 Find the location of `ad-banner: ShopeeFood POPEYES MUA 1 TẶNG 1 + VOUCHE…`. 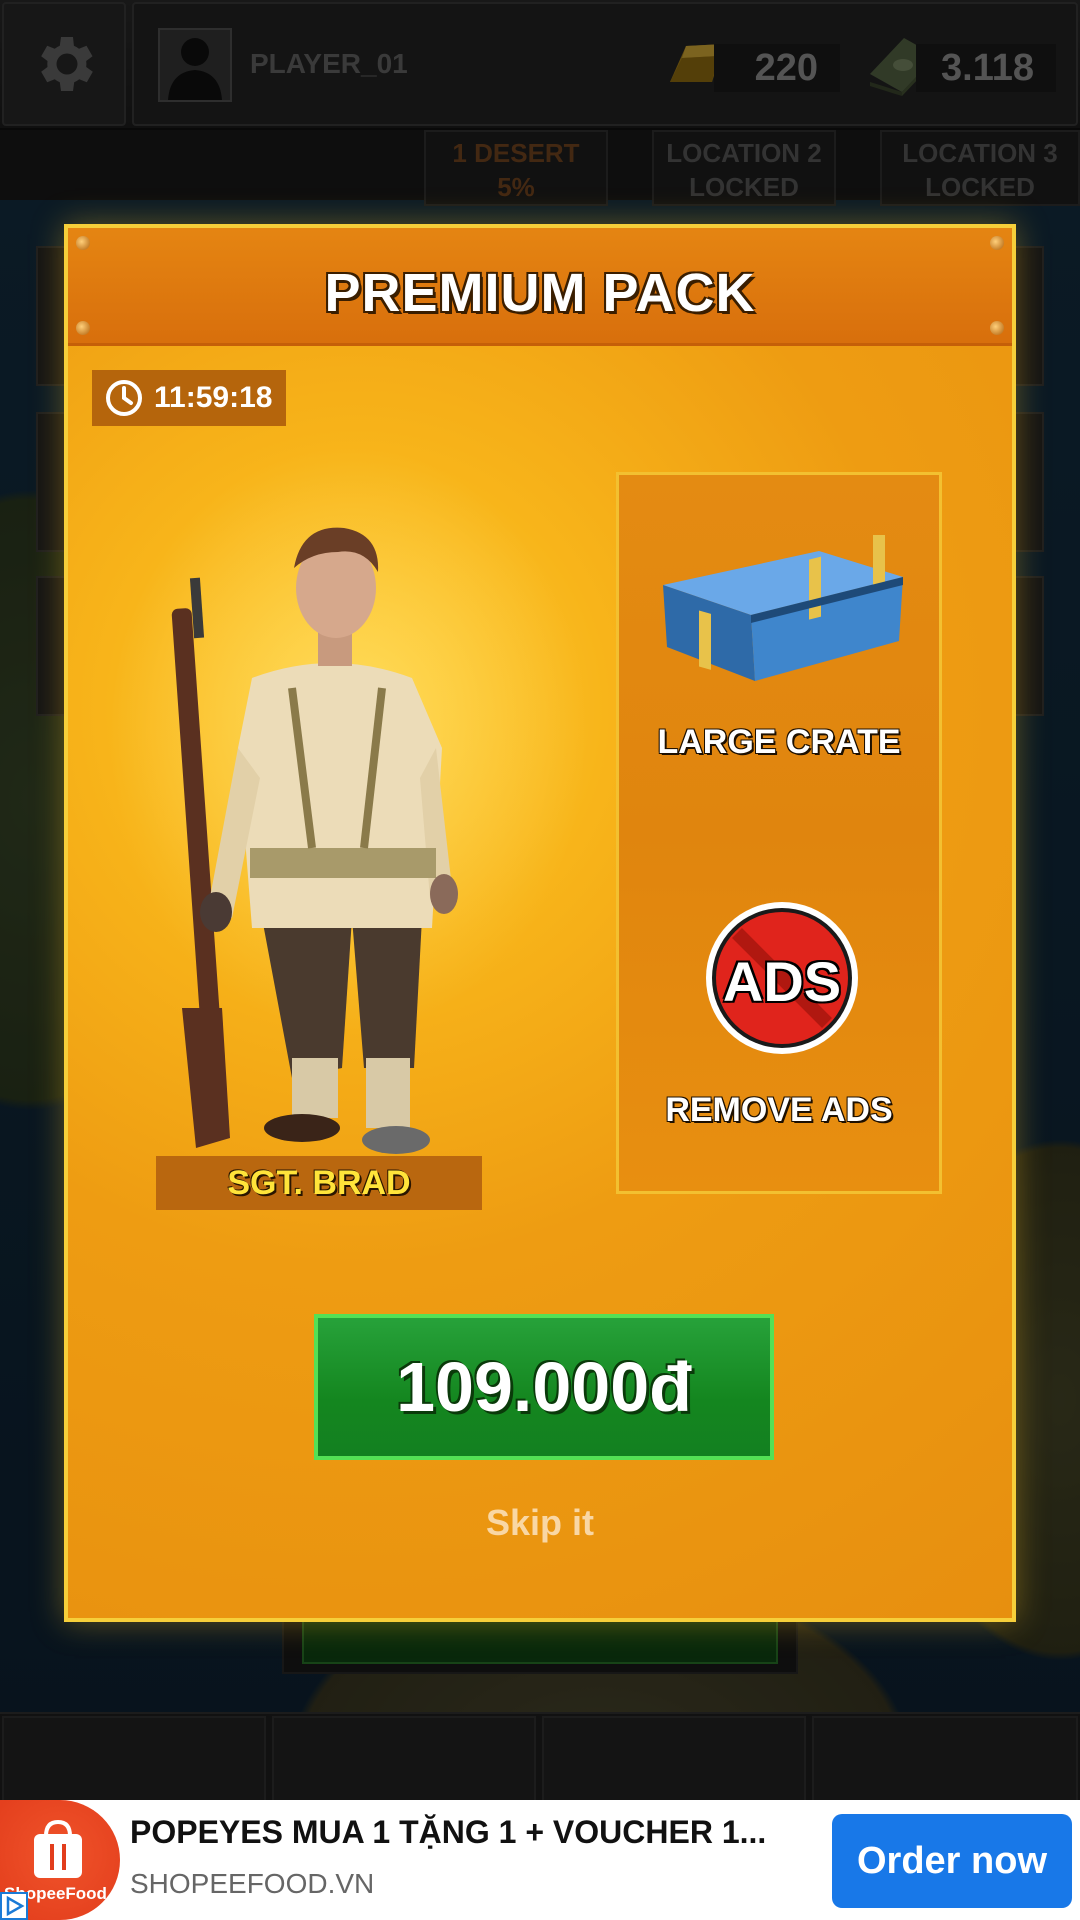

ad-banner: ShopeeFood POPEYES MUA 1 TẶNG 1 + VOUCHE… is located at coordinates (540, 1860).